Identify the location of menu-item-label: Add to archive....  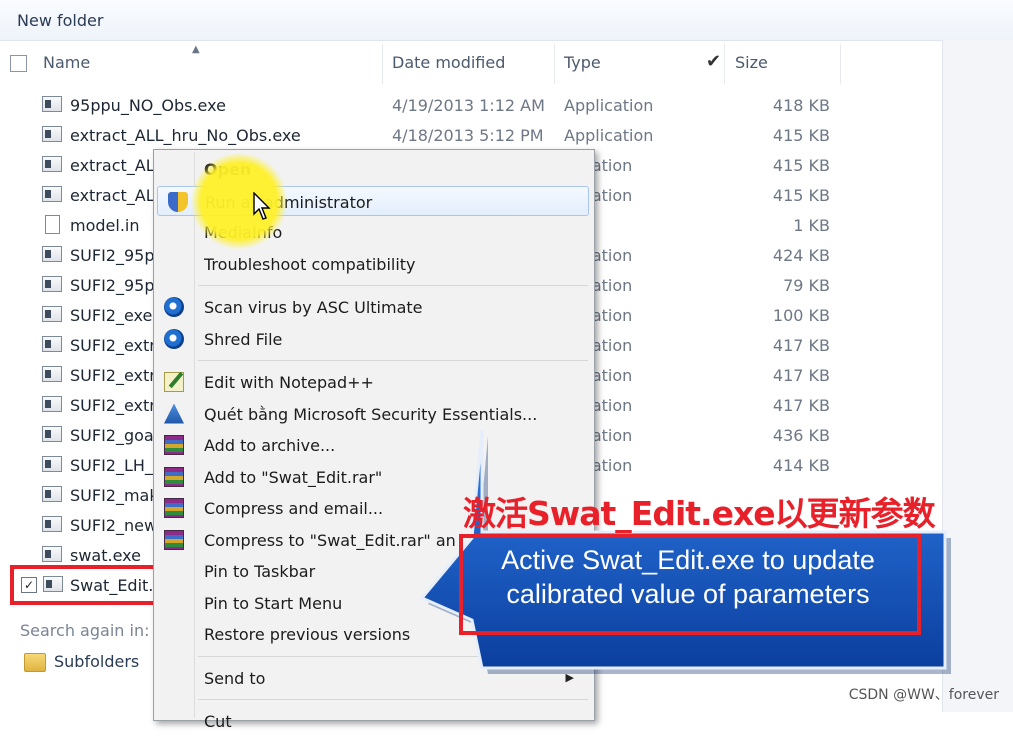
(270, 445).